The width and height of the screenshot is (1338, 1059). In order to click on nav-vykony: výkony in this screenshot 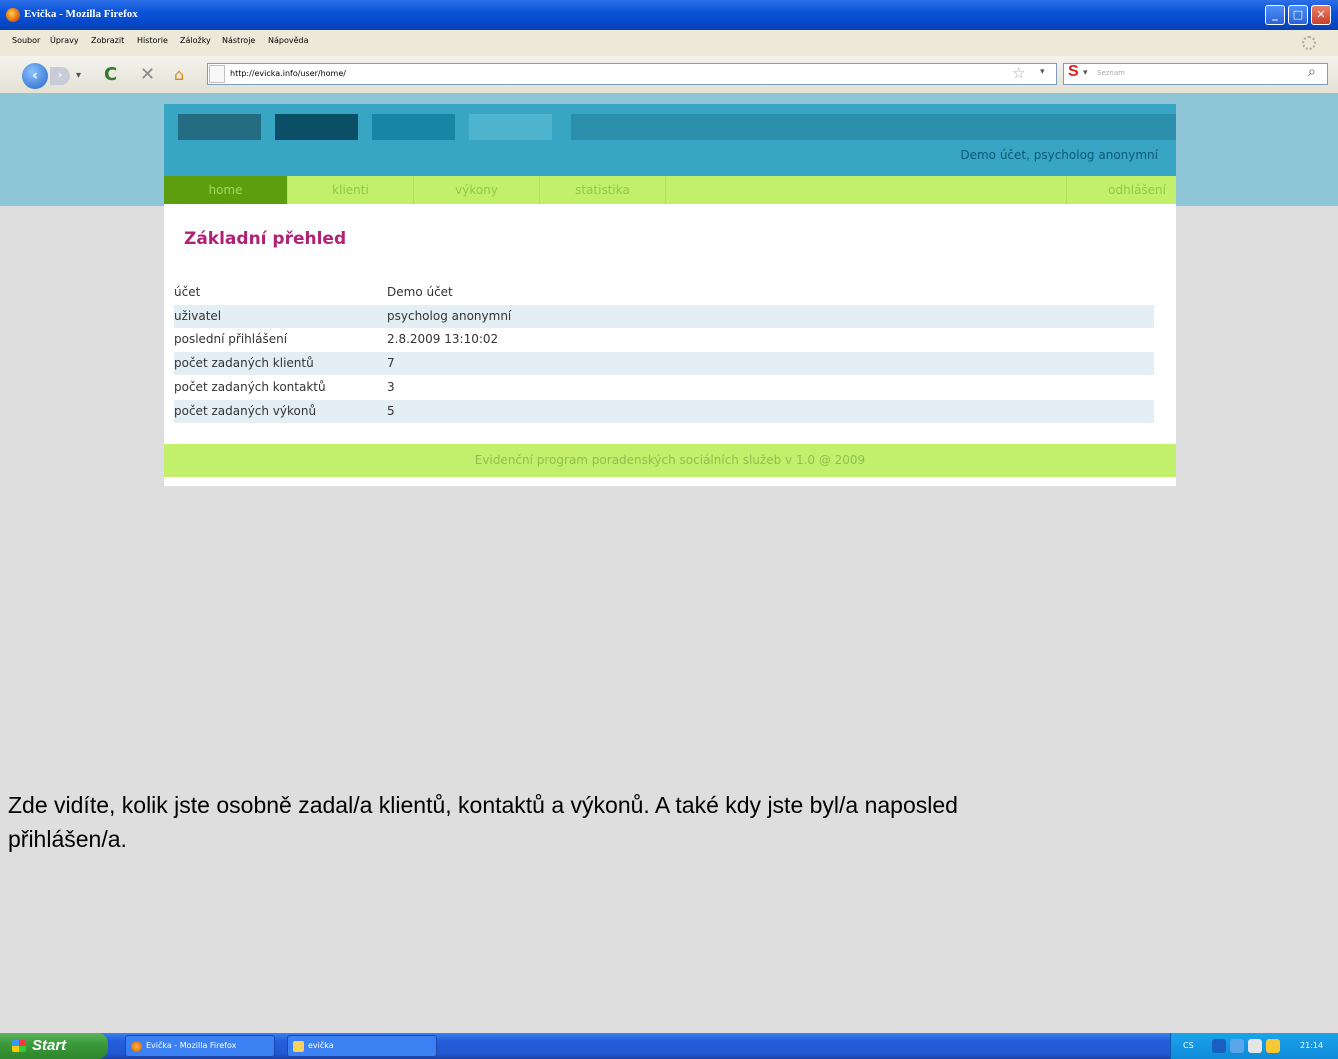, I will do `click(477, 190)`.